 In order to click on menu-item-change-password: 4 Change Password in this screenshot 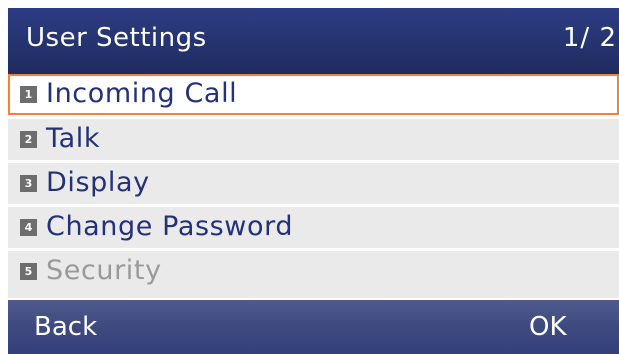, I will do `click(313, 227)`.